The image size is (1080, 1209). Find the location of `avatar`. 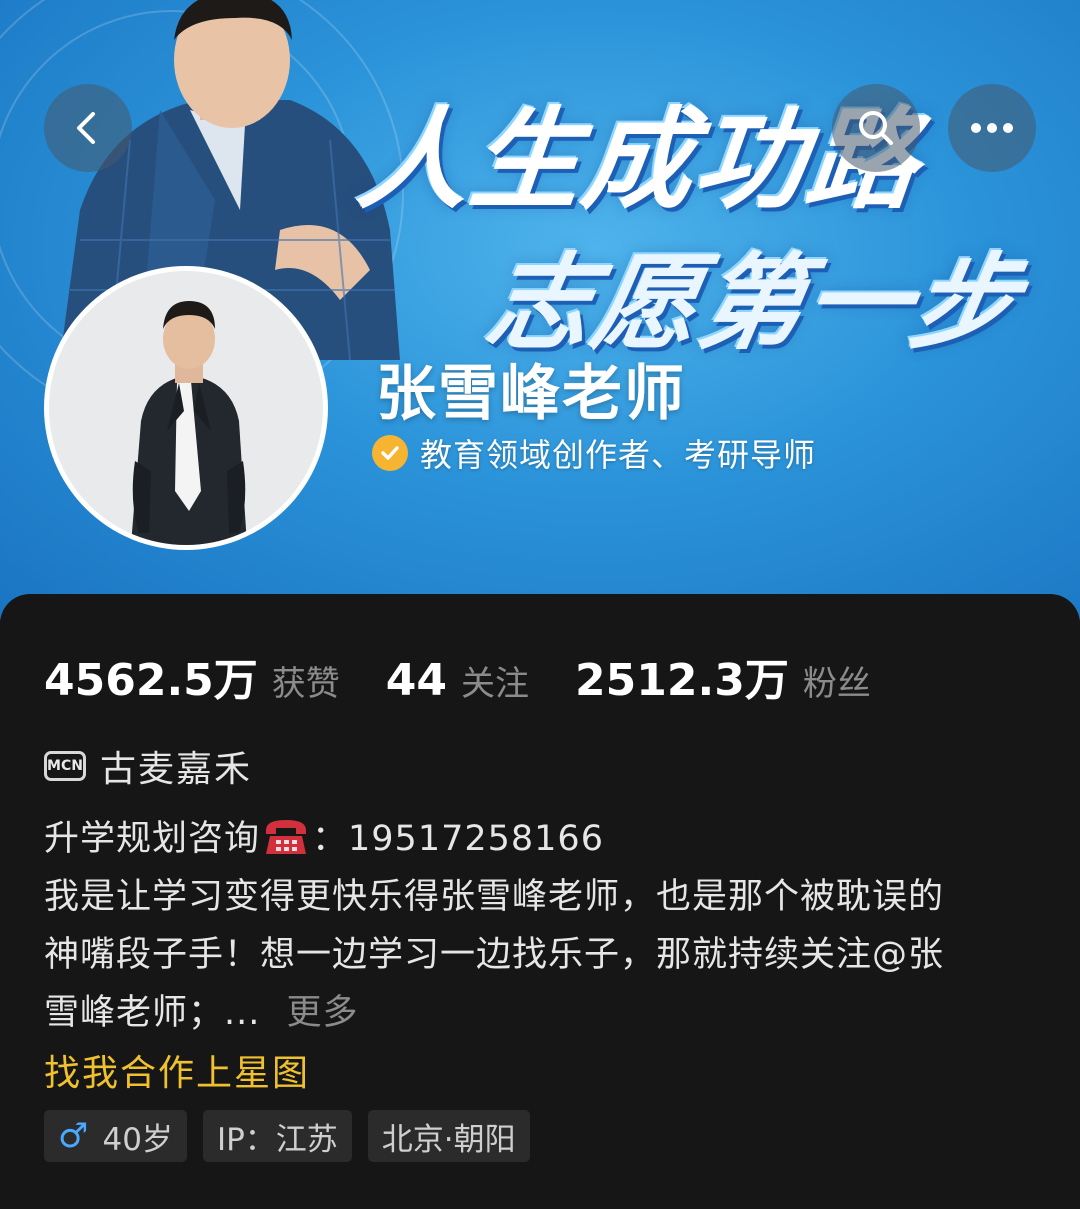

avatar is located at coordinates (186, 408).